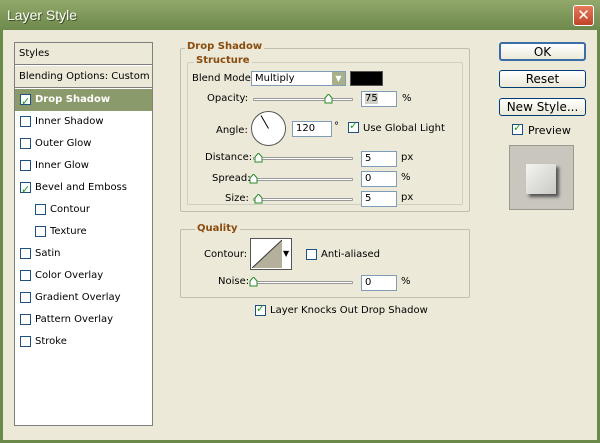 The width and height of the screenshot is (600, 443). Describe the element at coordinates (354, 126) in the screenshot. I see `use-global-light-checkbox` at that location.